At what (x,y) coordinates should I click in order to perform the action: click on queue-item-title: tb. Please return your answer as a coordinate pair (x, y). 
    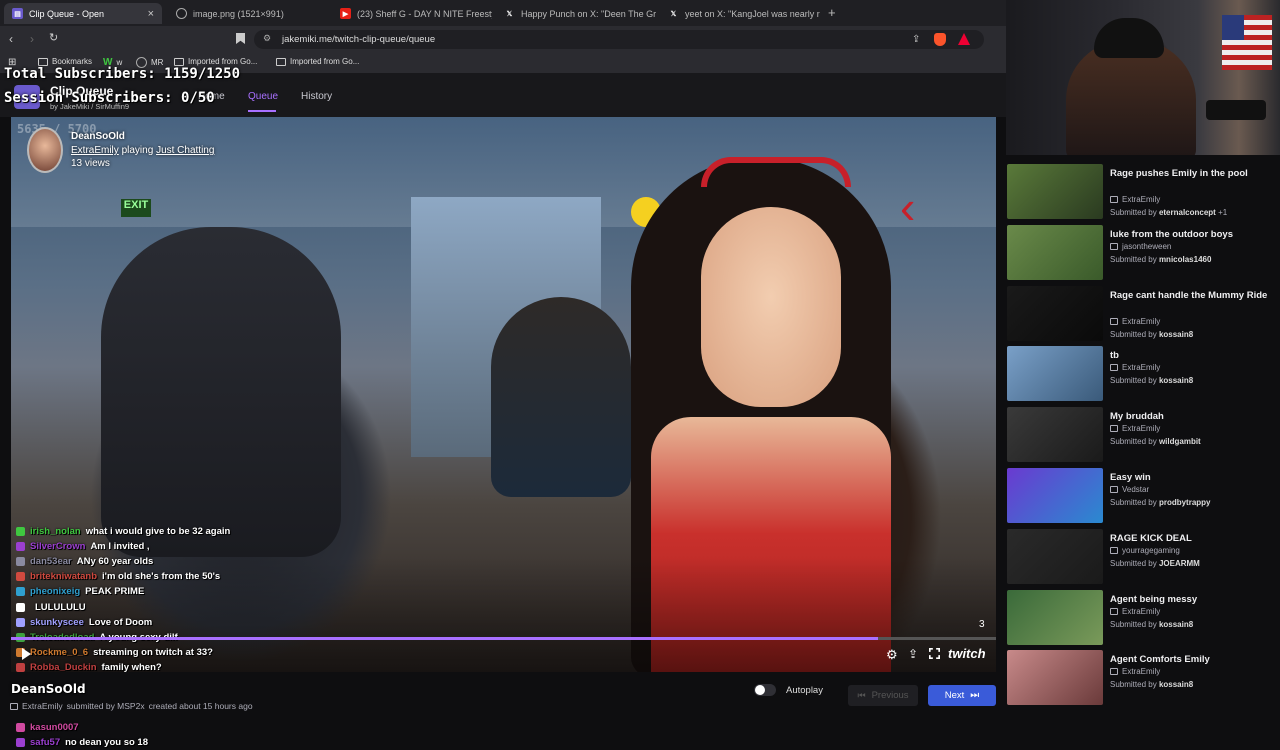
    Looking at the image, I should click on (1114, 356).